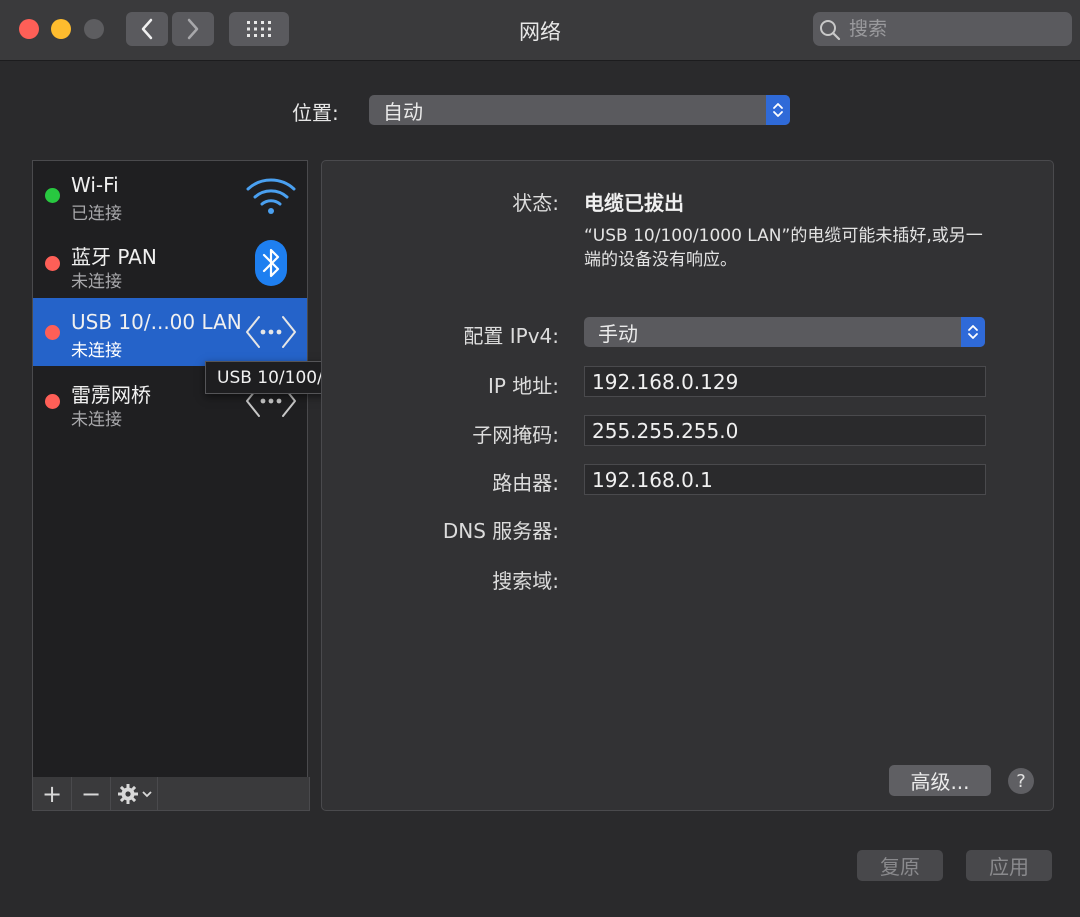 This screenshot has height=917, width=1080. I want to click on search-input, so click(949, 29).